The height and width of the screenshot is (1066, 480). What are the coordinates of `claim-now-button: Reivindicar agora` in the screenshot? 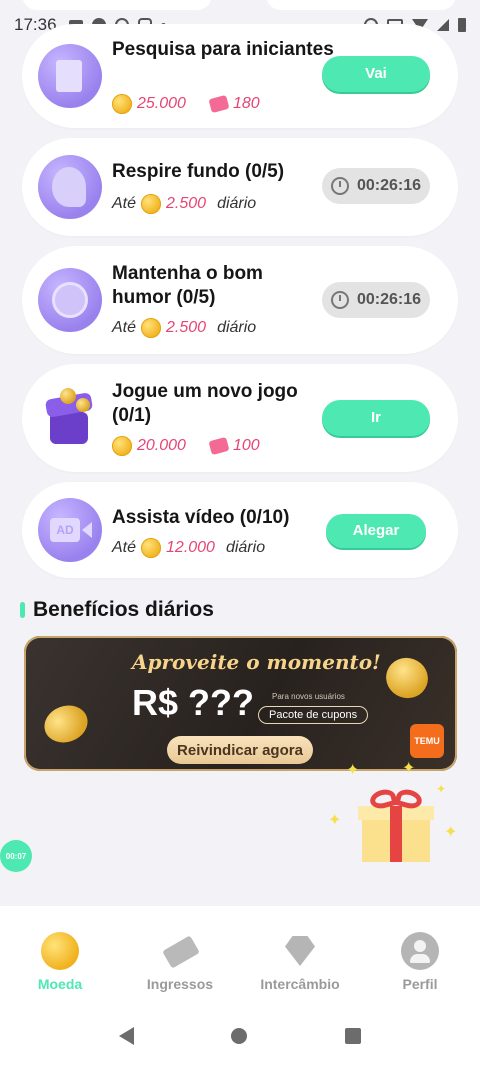 It's located at (240, 750).